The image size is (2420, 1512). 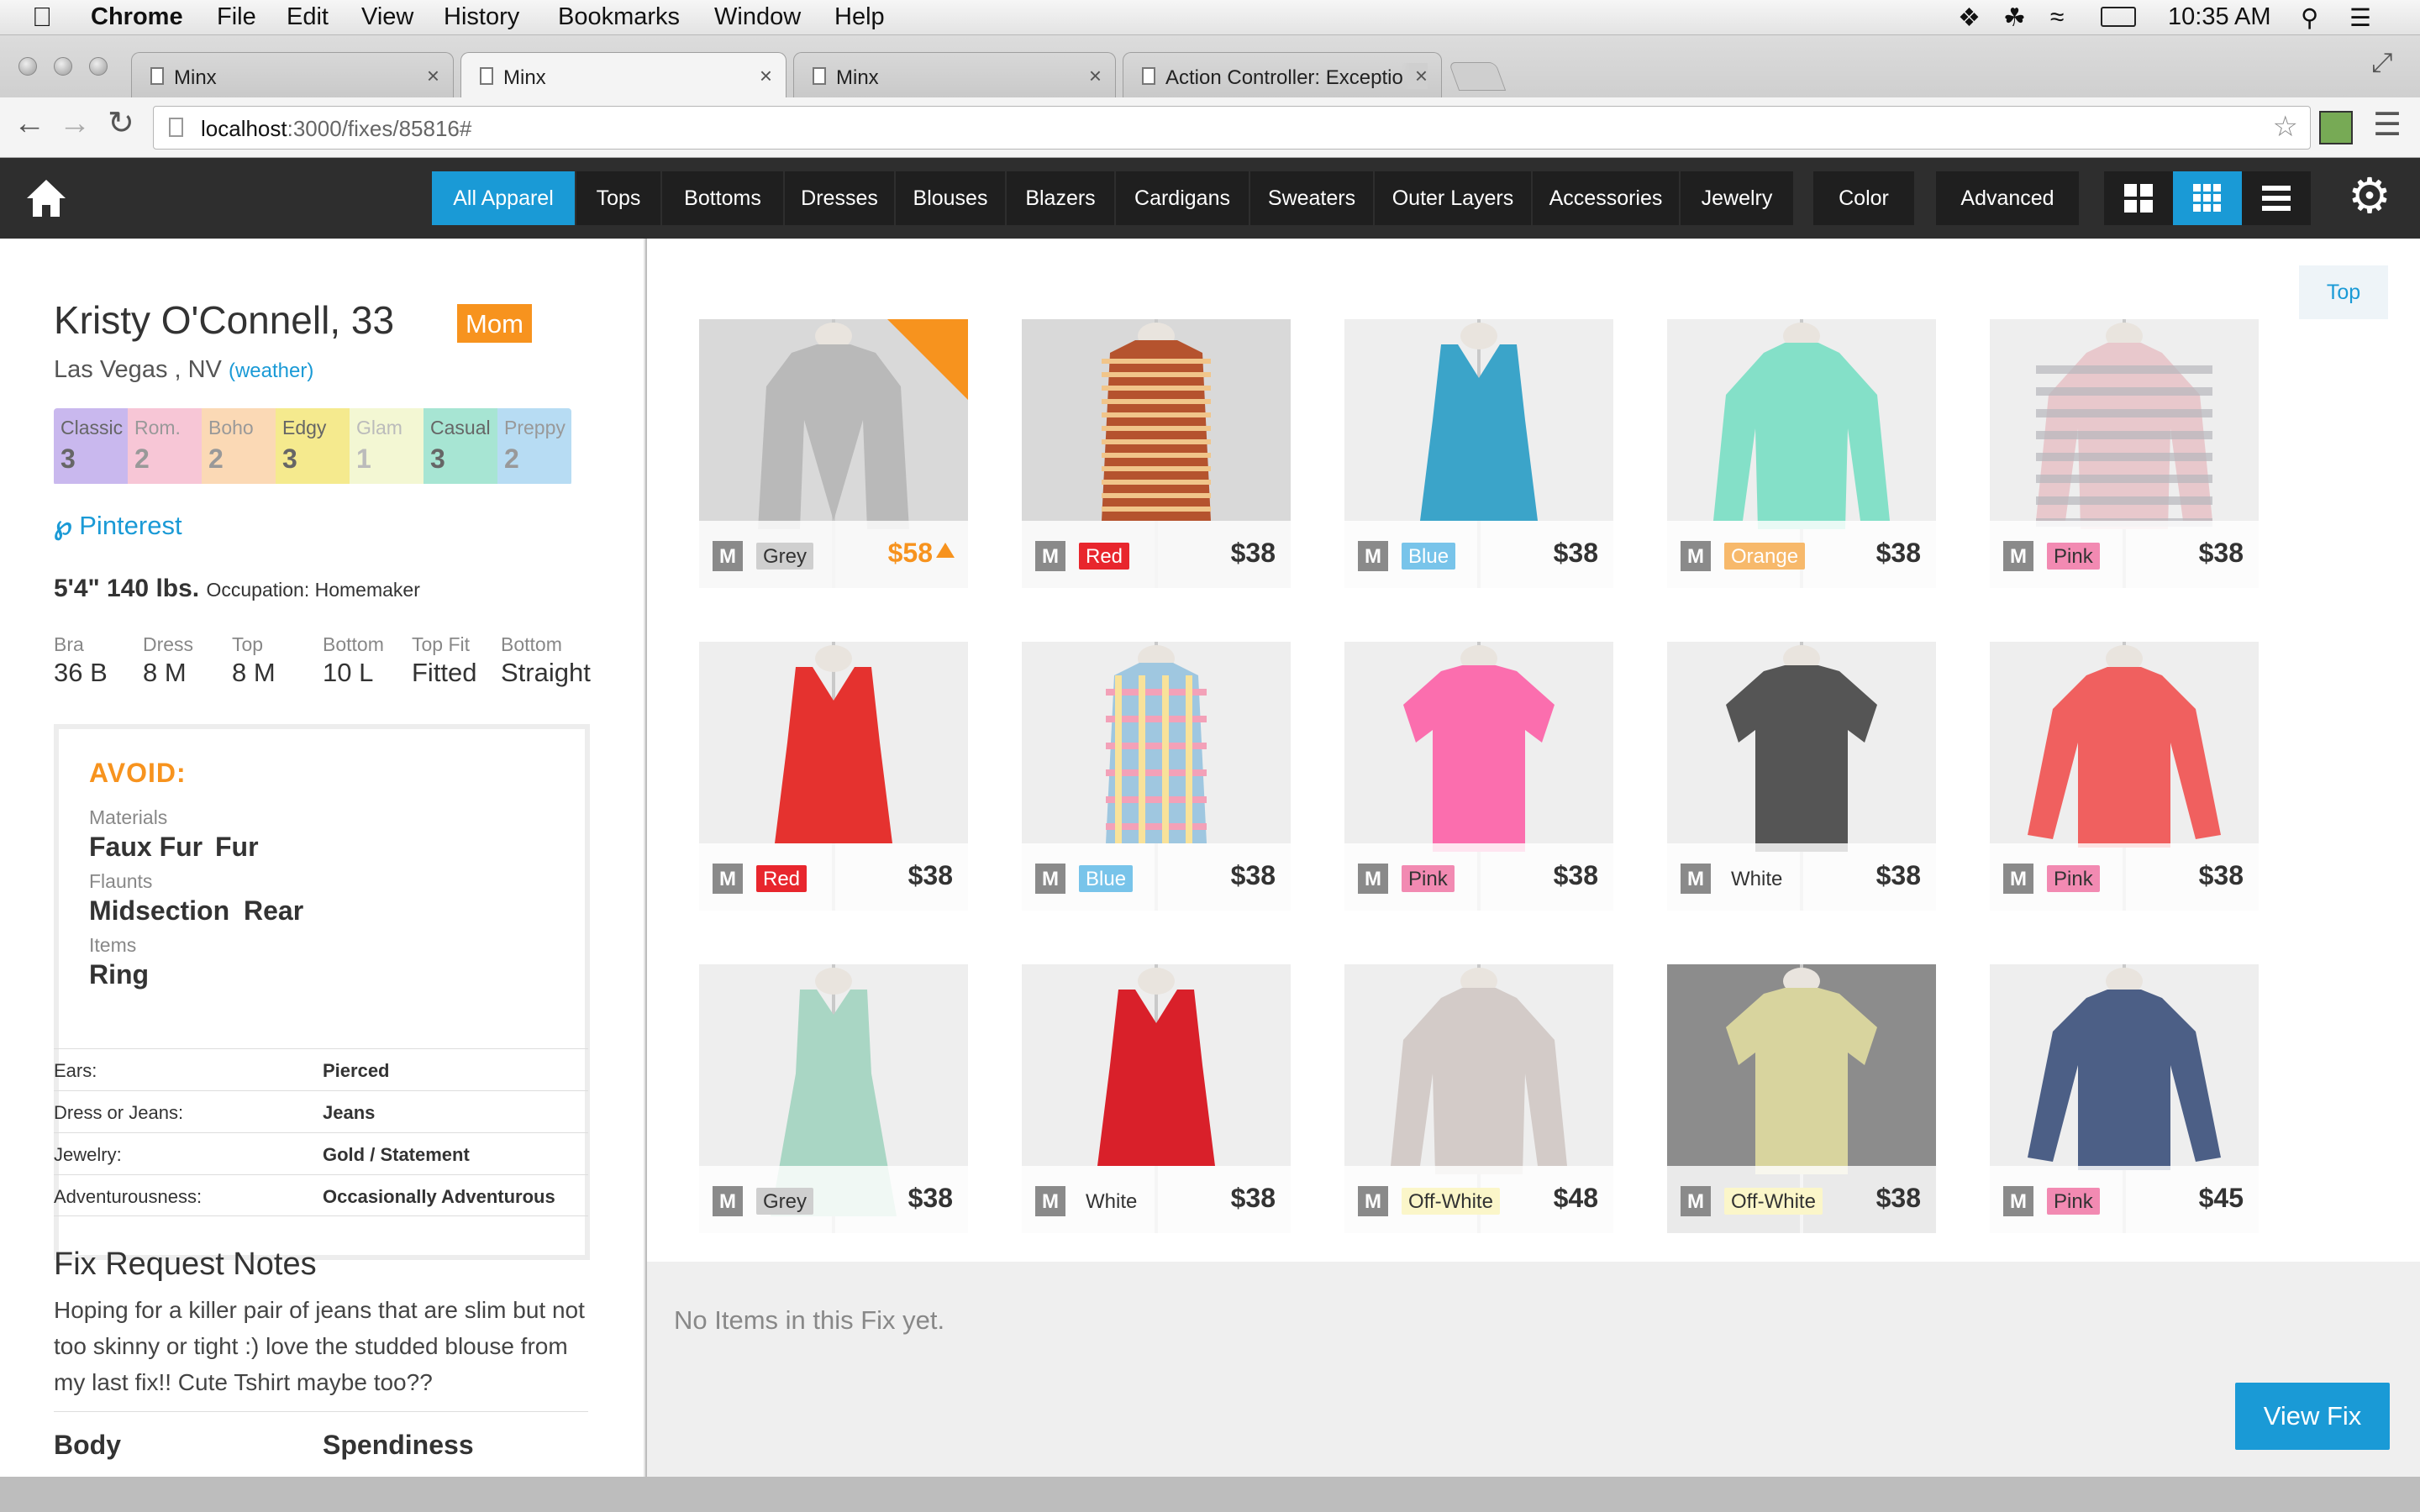 What do you see at coordinates (2139, 198) in the screenshot?
I see `large-grid-view-button` at bounding box center [2139, 198].